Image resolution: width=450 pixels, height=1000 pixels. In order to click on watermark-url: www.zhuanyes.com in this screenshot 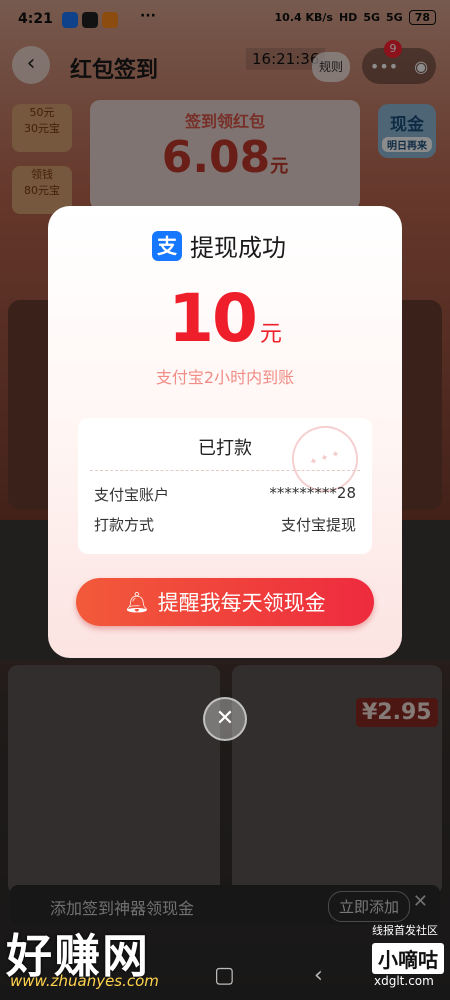, I will do `click(84, 981)`.